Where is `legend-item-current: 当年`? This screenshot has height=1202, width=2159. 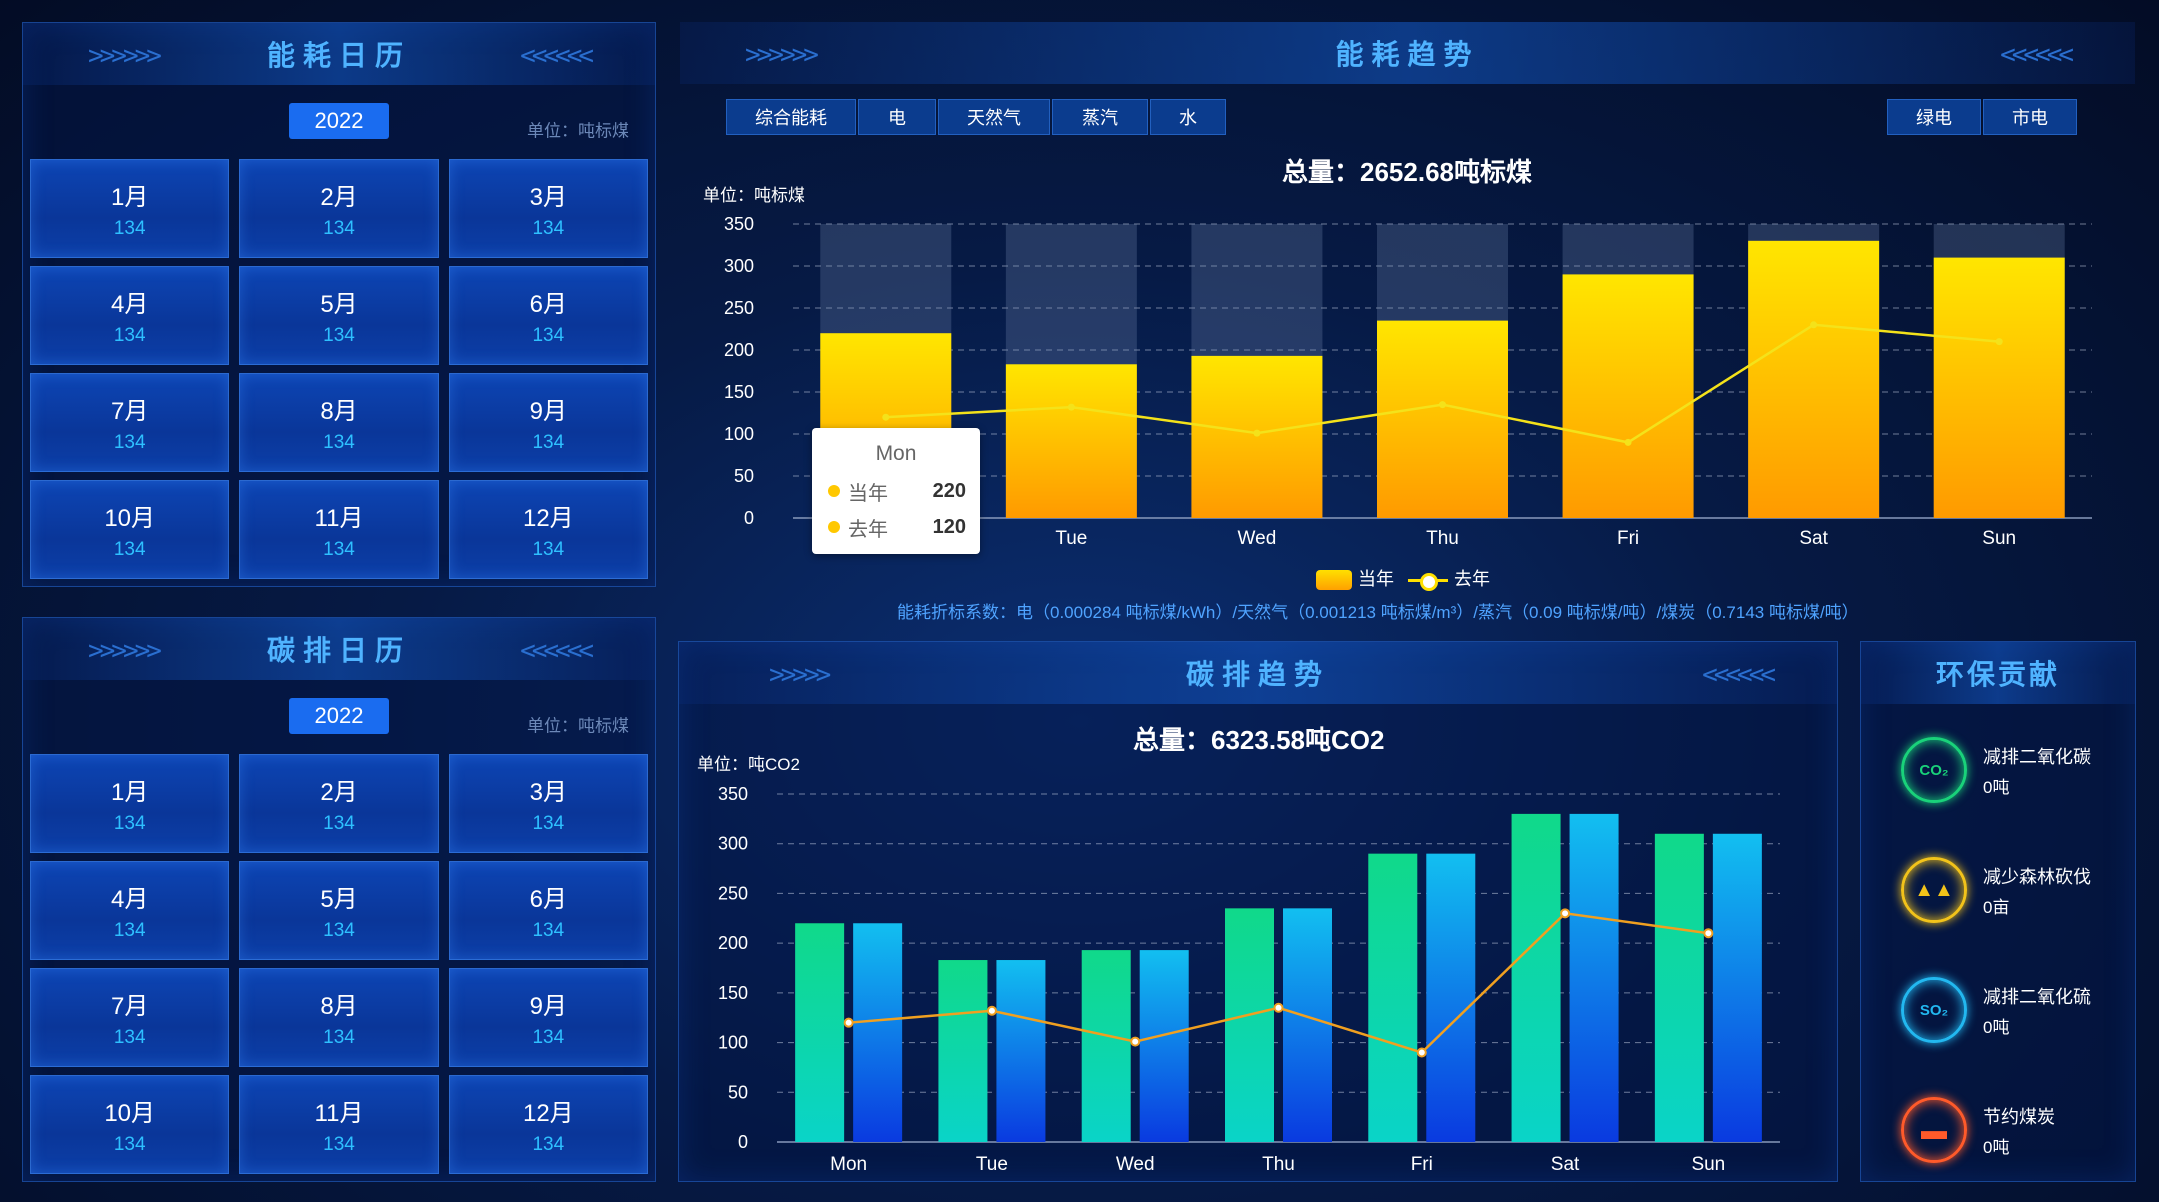
legend-item-current: 当年 is located at coordinates (1355, 578).